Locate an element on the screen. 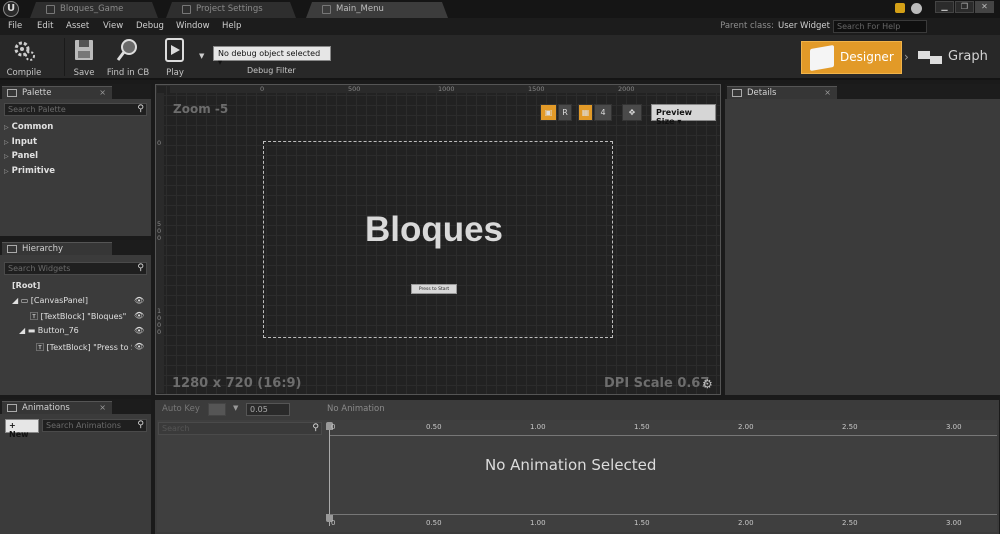  widget-blueprint-icon is located at coordinates (326, 9).